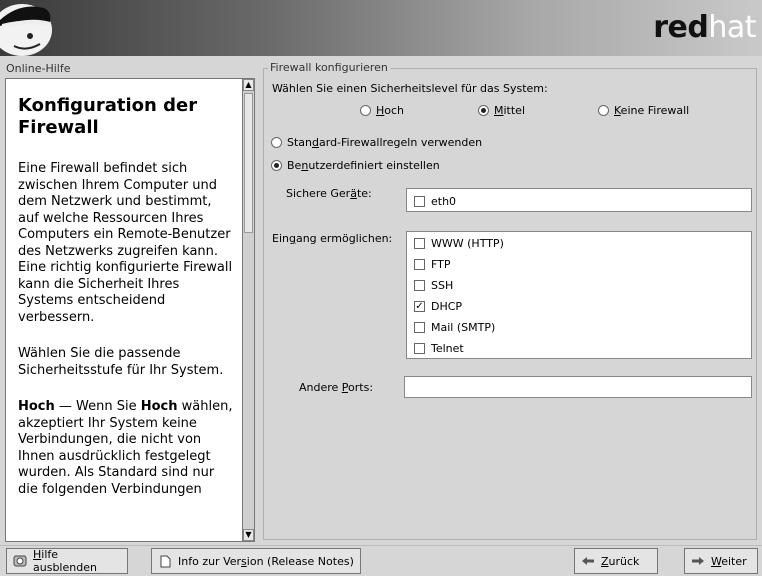 The width and height of the screenshot is (762, 576). What do you see at coordinates (444, 201) in the screenshot?
I see `trusted-device-label: eth0` at bounding box center [444, 201].